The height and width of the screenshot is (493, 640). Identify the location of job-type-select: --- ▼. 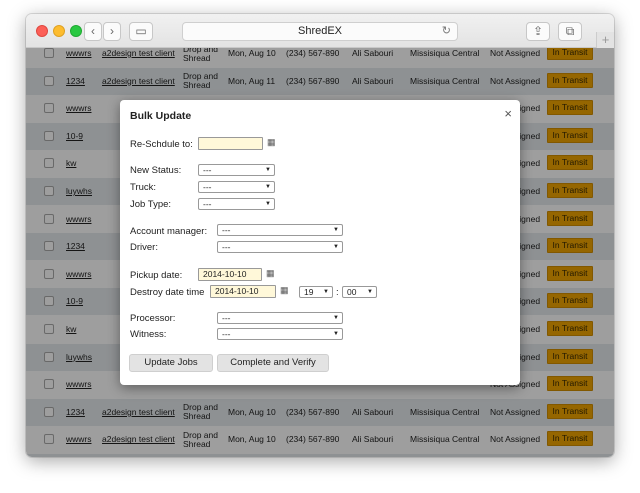
(236, 204).